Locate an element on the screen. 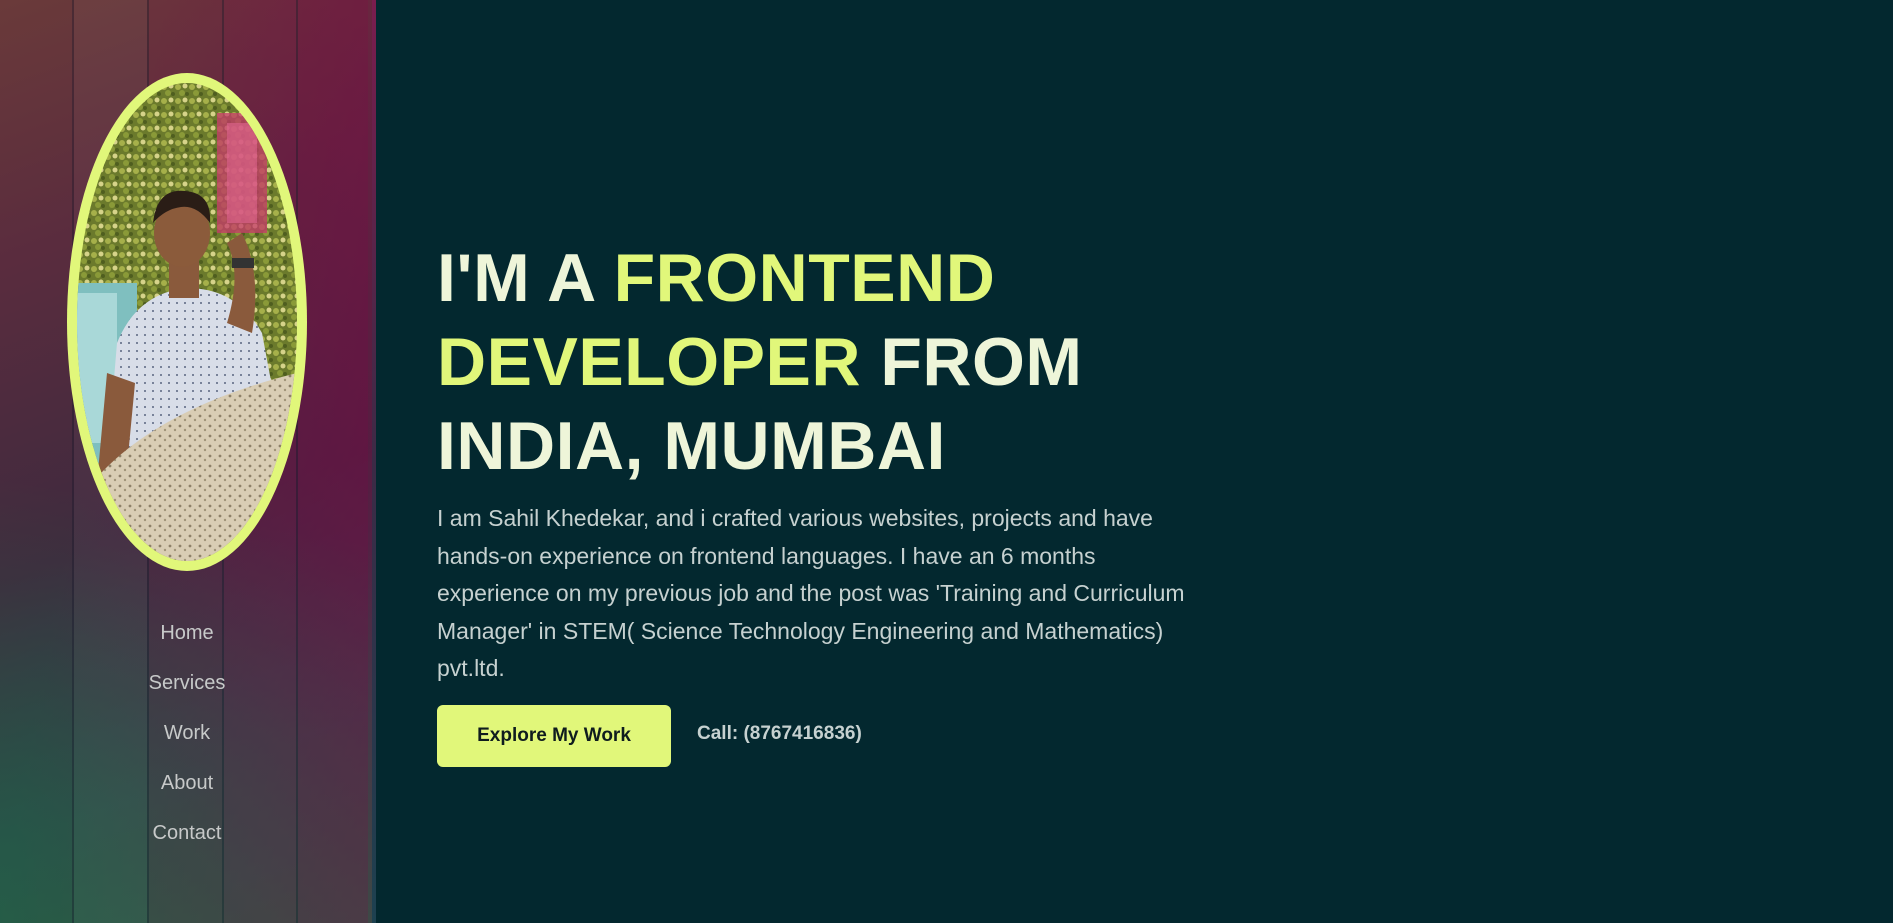  sidebar-nav: Home Services Work About Contact is located at coordinates (186, 737).